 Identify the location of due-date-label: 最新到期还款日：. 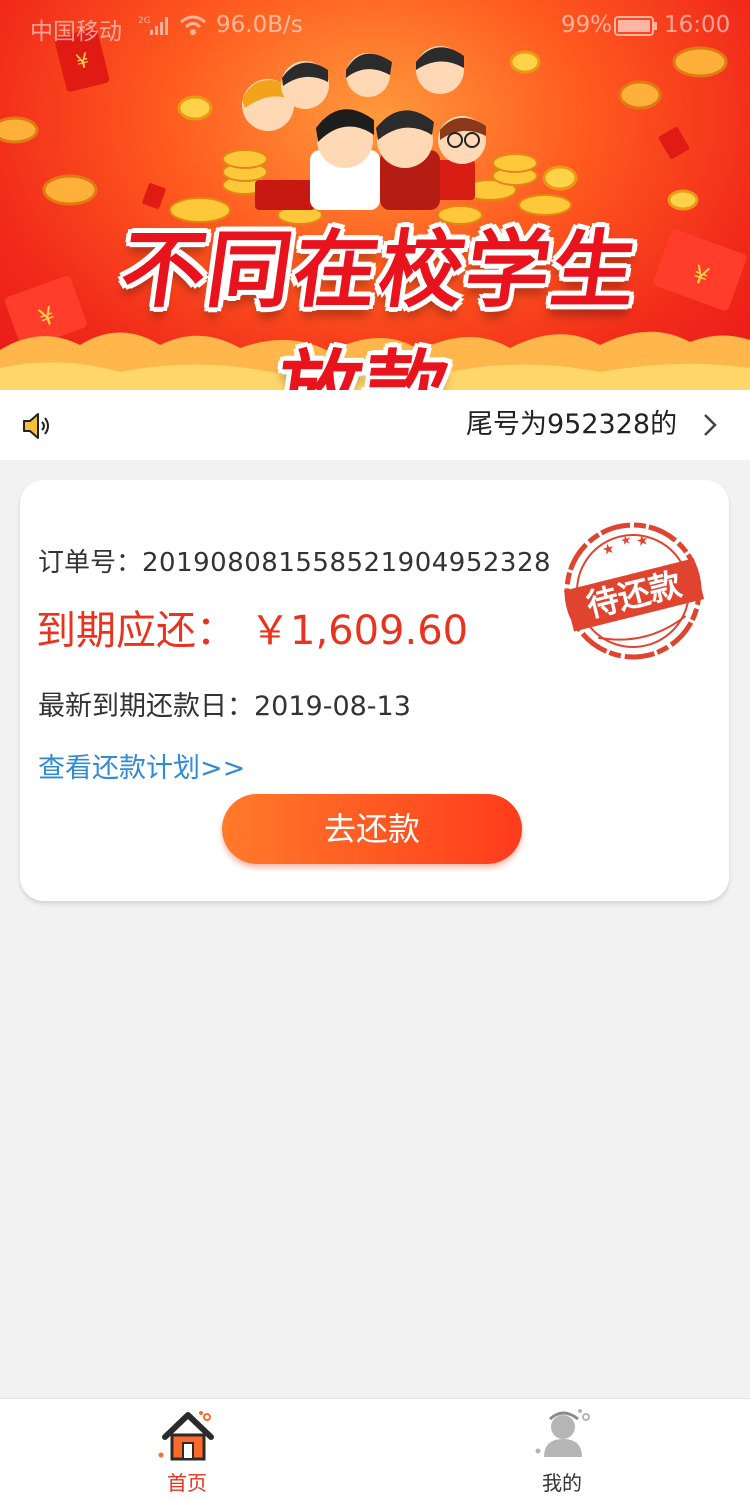
(146, 706).